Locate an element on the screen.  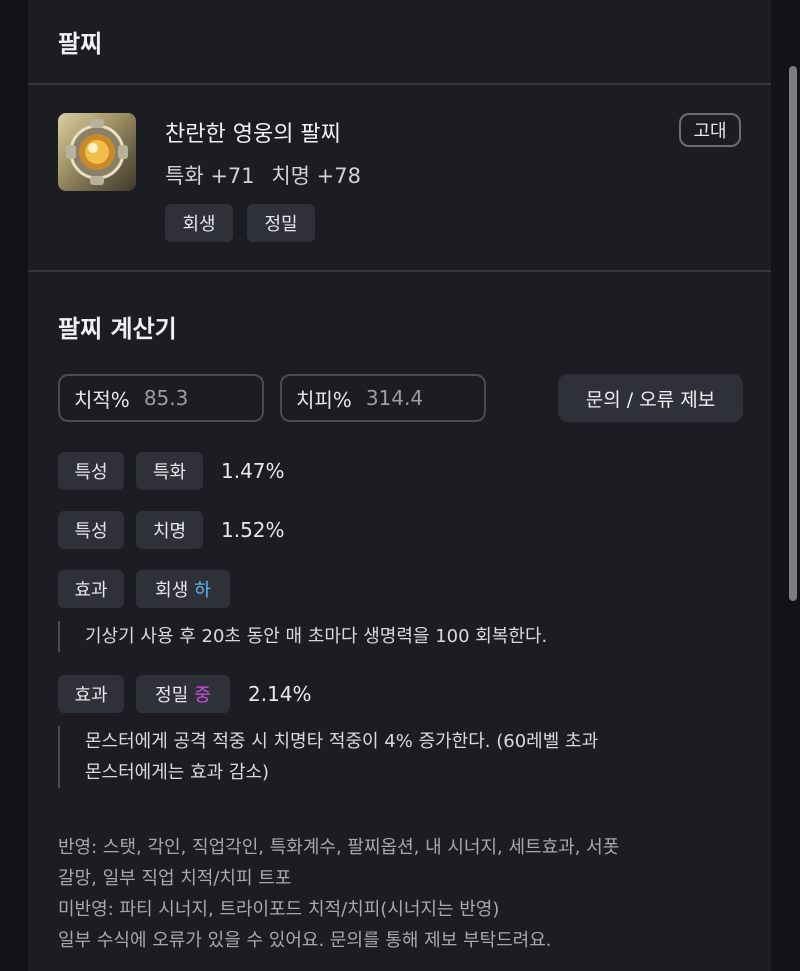
effect-name: 정밀 is located at coordinates (172, 695).